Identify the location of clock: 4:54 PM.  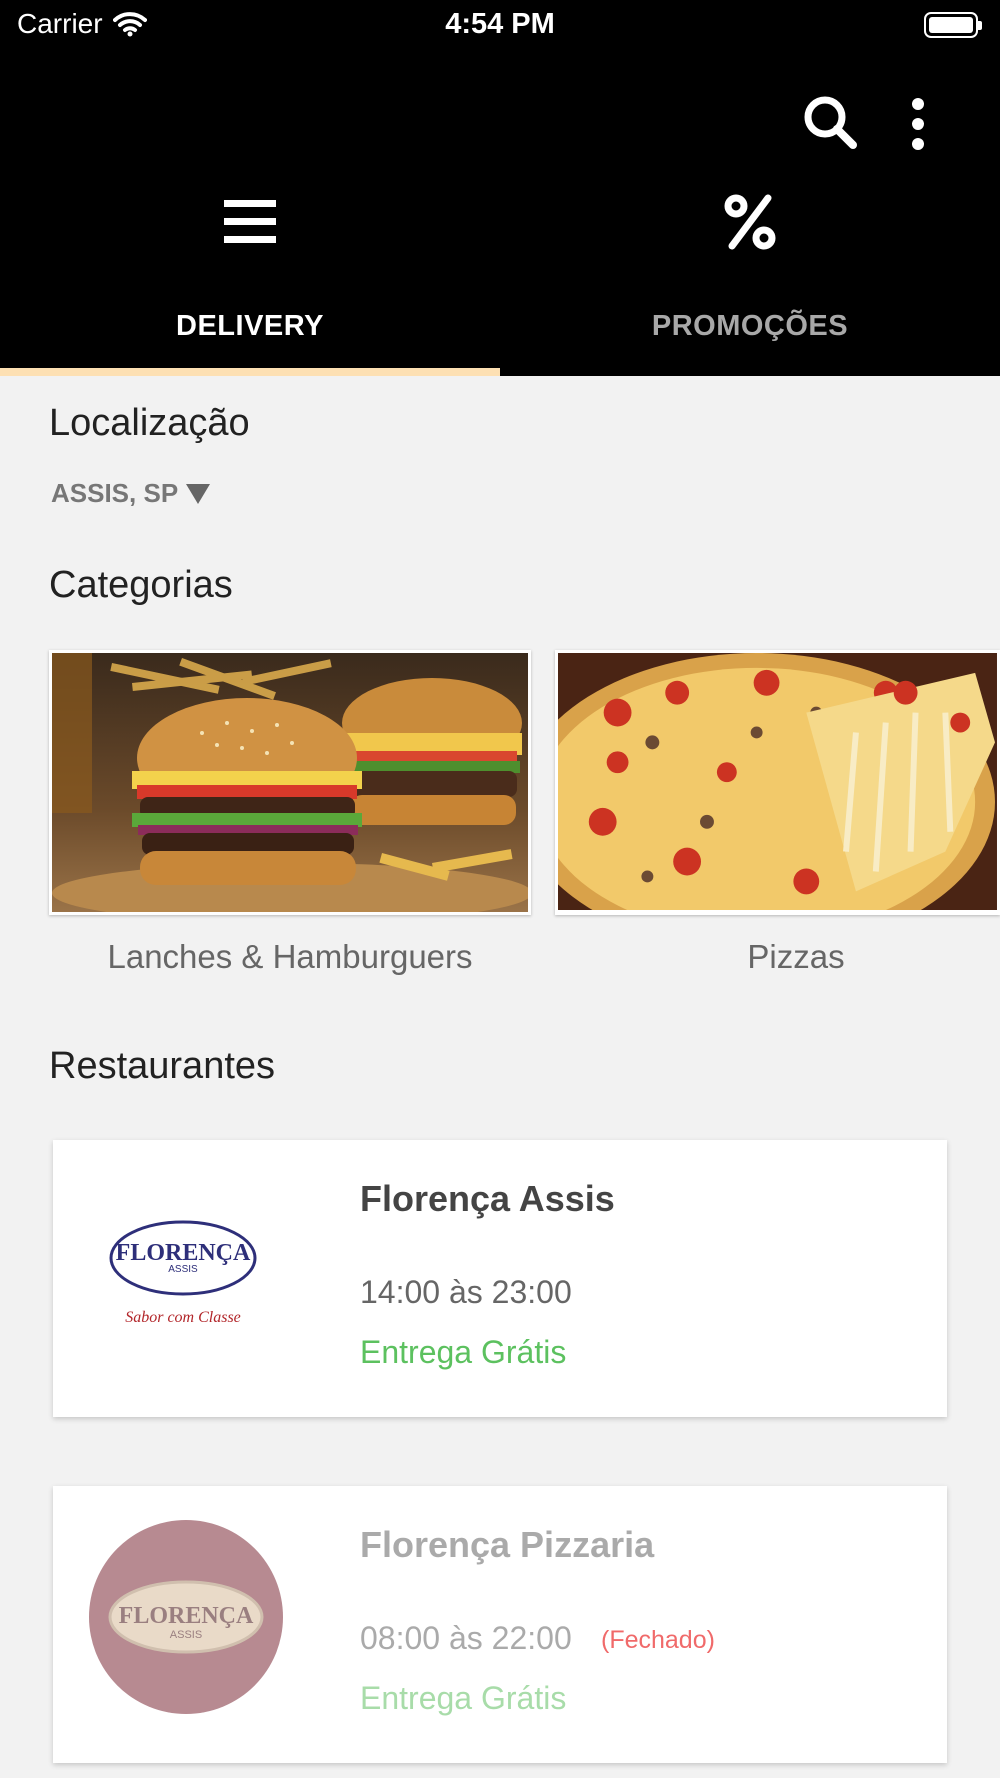
(500, 24).